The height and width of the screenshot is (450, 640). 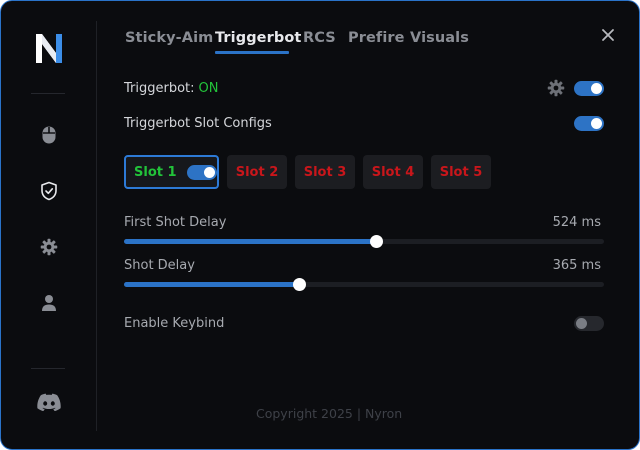 What do you see at coordinates (159, 265) in the screenshot?
I see `shot-delay-label: Shot Delay` at bounding box center [159, 265].